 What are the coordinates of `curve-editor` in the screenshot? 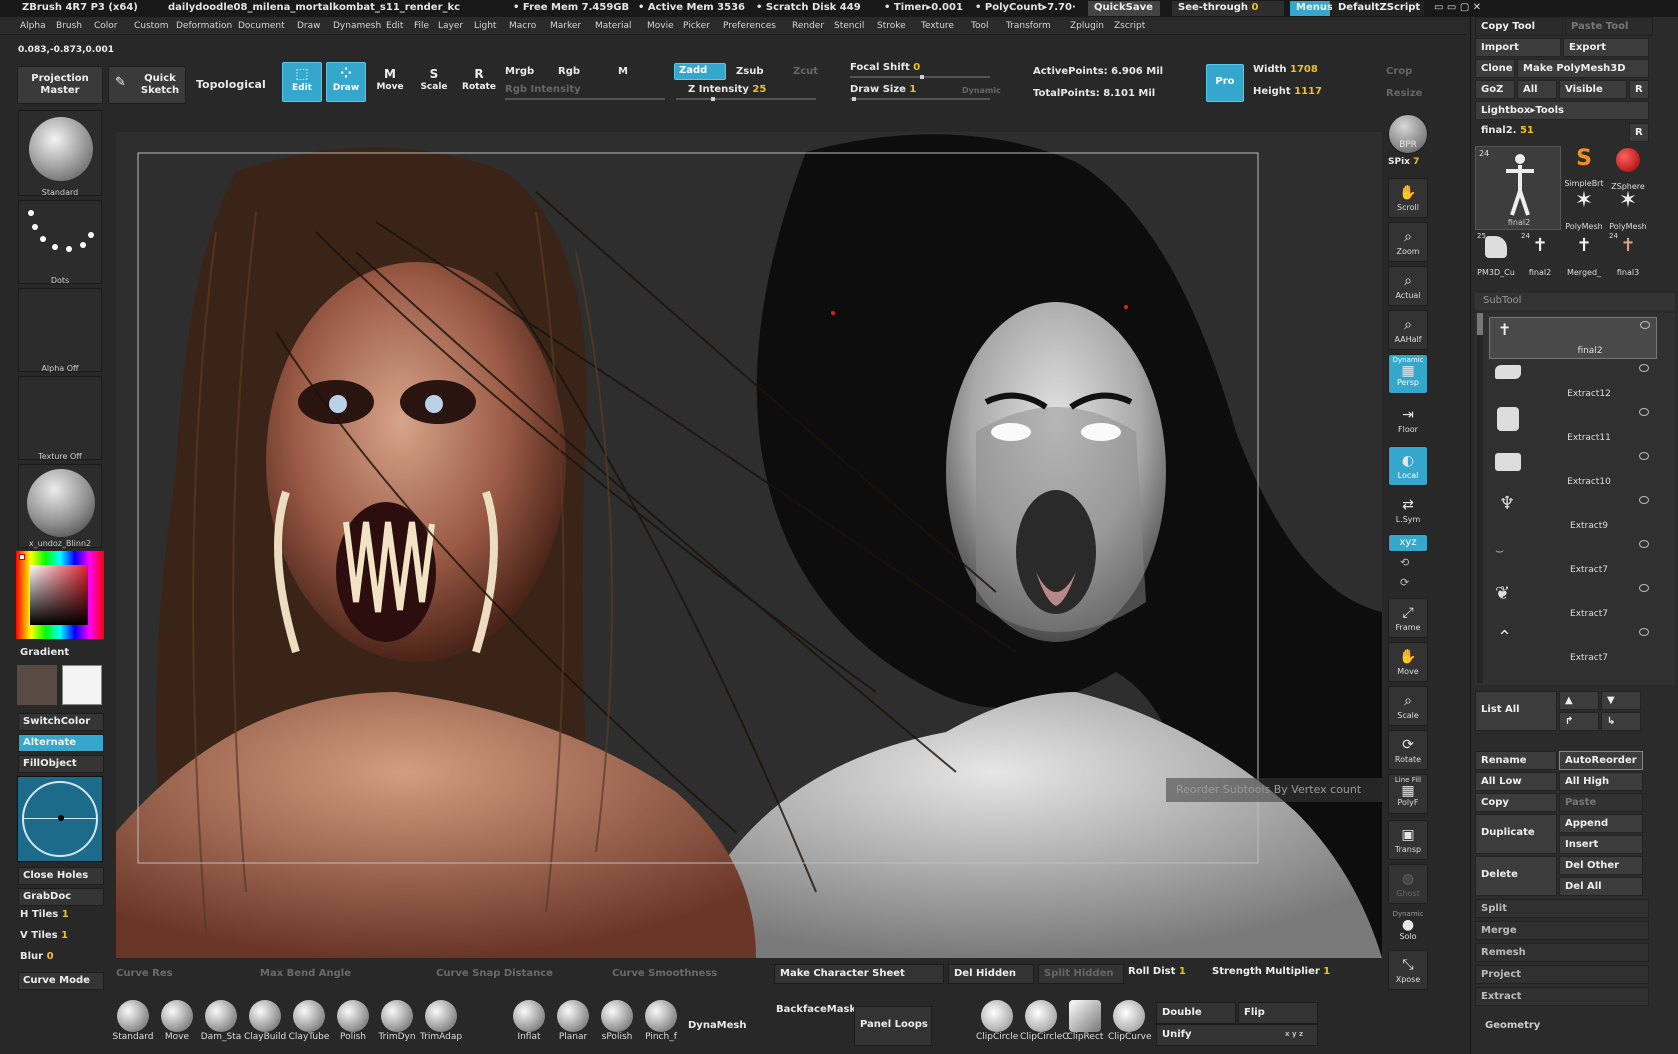 It's located at (60, 819).